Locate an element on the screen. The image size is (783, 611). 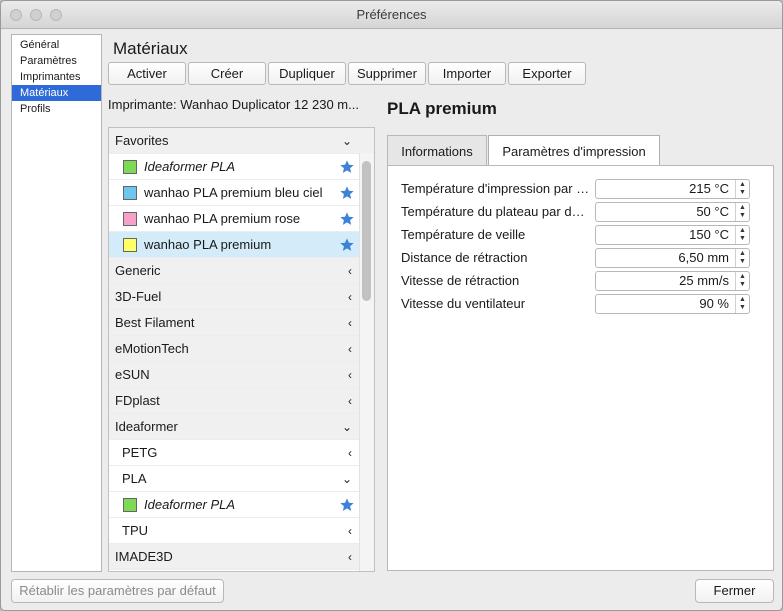
bed-temp-label: Température du plateau par défaut is located at coordinates (496, 211).